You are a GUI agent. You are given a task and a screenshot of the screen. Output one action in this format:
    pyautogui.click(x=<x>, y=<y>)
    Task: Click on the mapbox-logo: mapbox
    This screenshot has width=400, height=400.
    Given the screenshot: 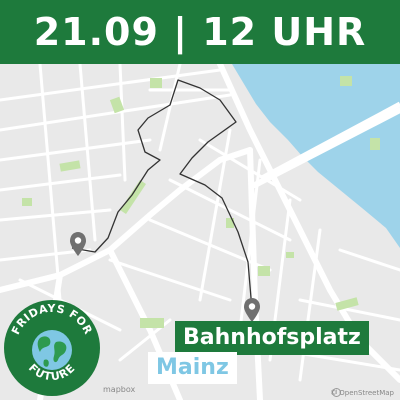 What is the action you would take?
    pyautogui.click(x=119, y=389)
    